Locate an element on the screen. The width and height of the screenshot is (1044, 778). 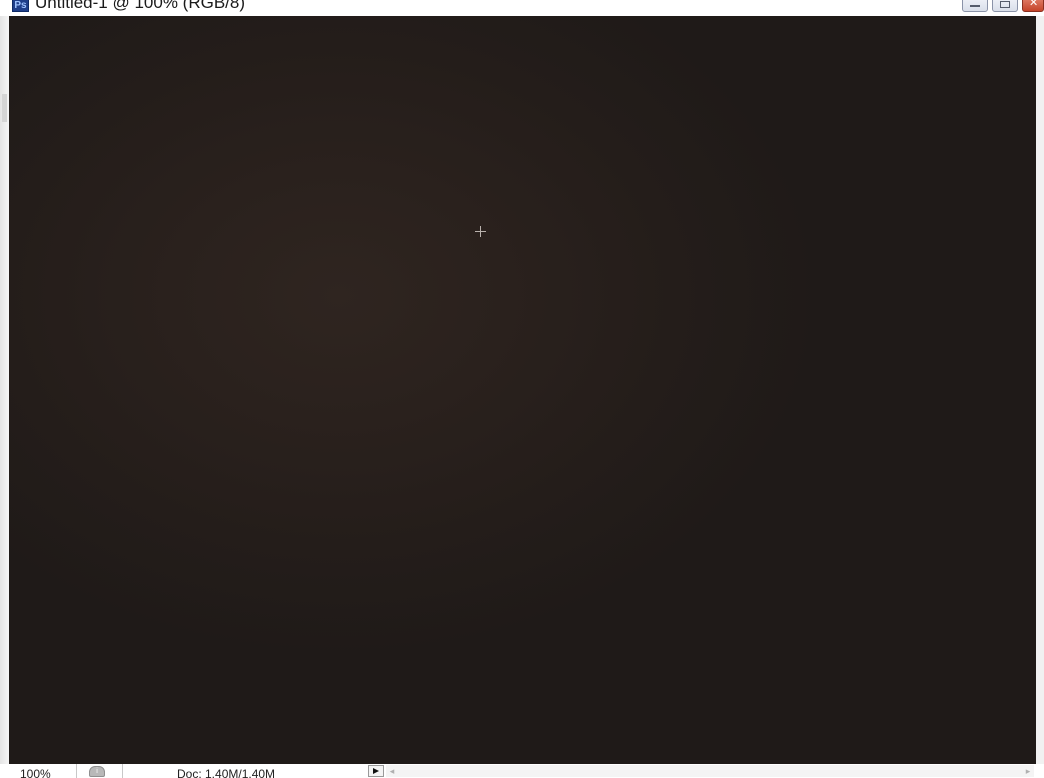
document-size-info: Doc: 1.40M/1.40M is located at coordinates (226, 772).